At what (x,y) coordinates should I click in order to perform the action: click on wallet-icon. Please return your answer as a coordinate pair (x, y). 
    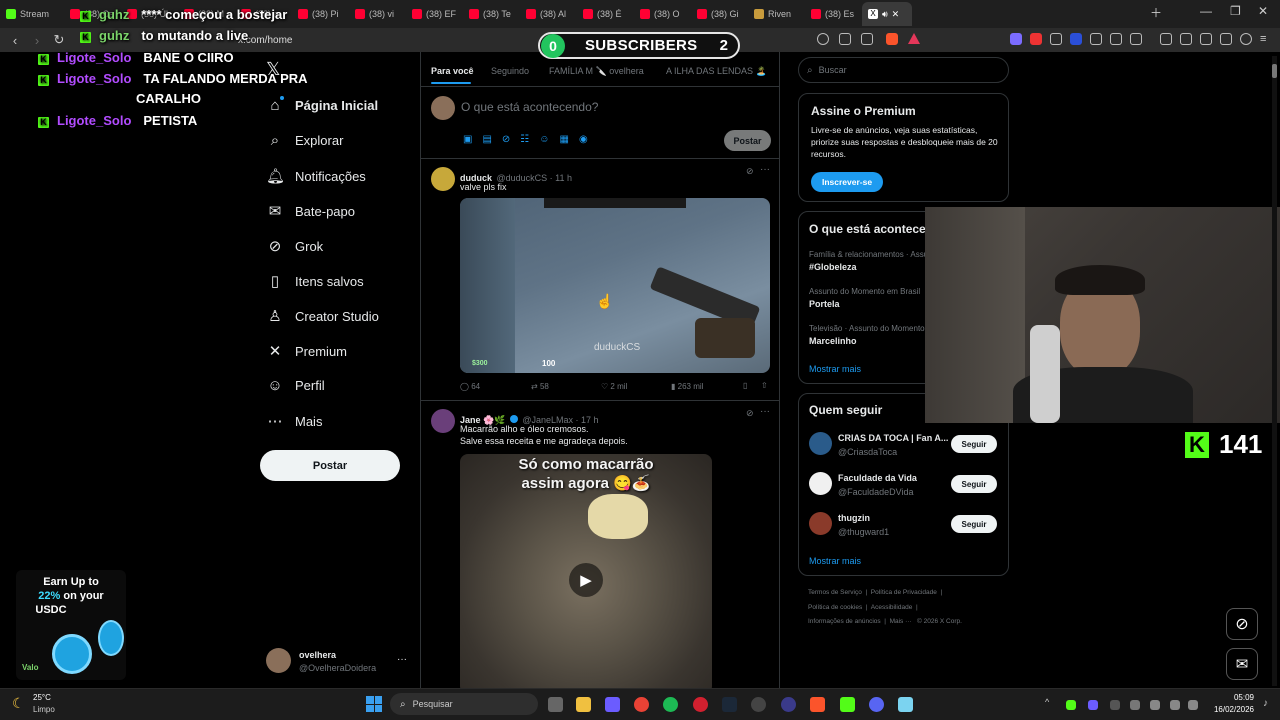
    Looking at the image, I should click on (1206, 39).